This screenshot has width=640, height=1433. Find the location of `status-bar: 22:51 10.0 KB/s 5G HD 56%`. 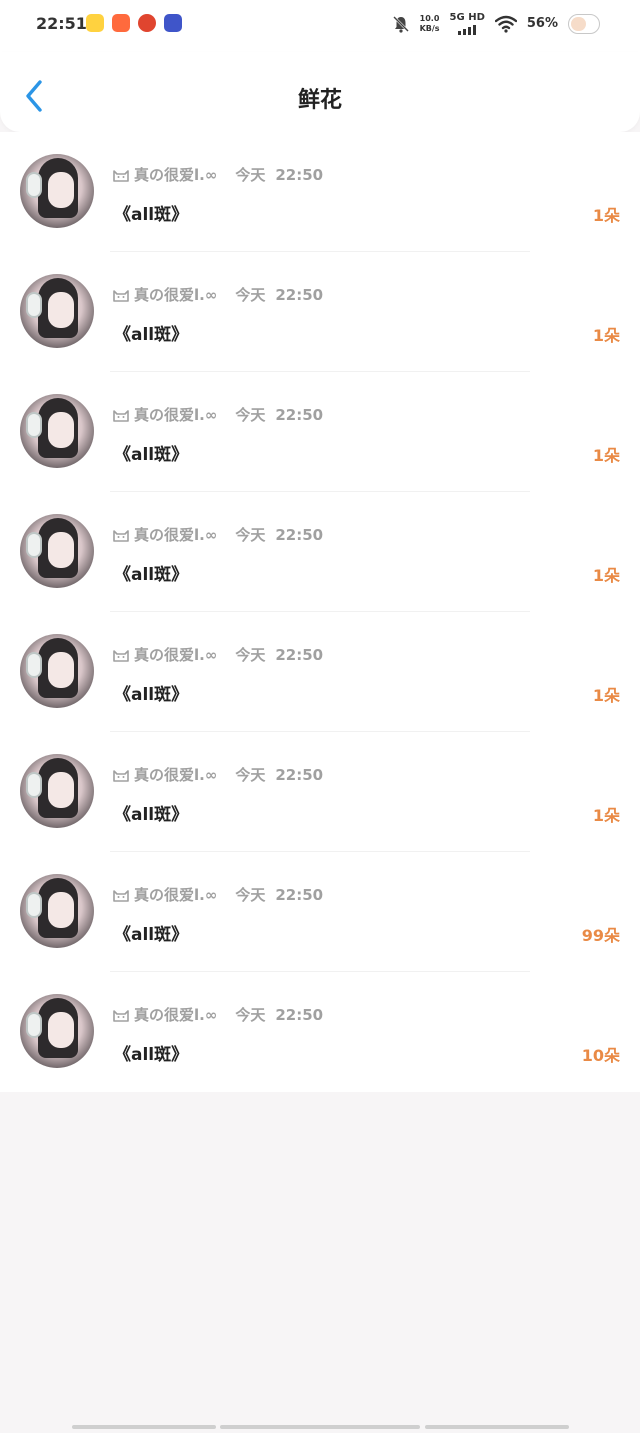

status-bar: 22:51 10.0 KB/s 5G HD 56% is located at coordinates (320, 26).